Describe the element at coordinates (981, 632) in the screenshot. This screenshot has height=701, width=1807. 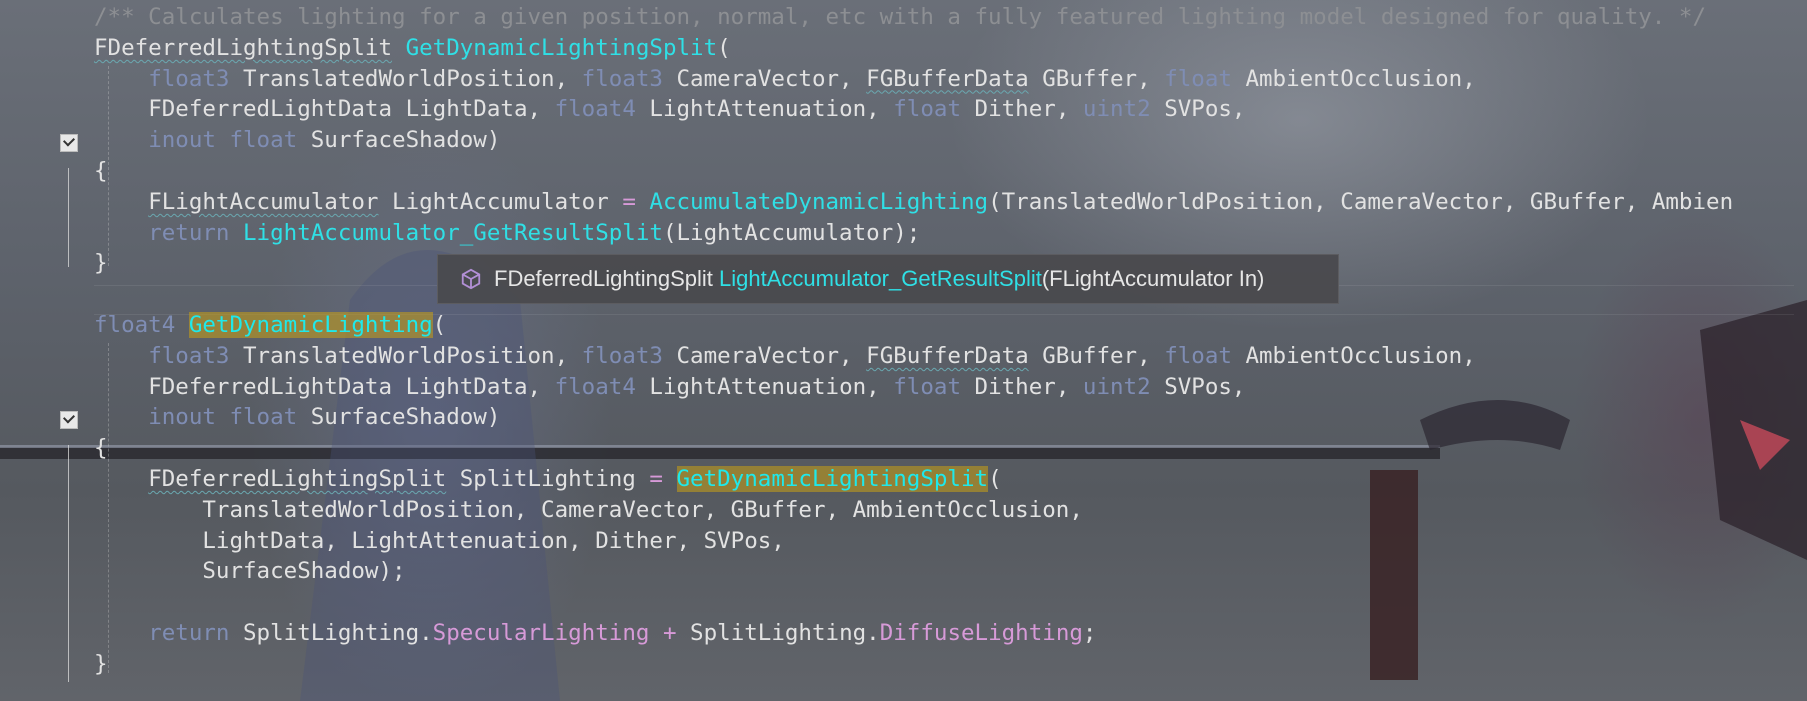
I see `code-token: DiffuseLighting` at that location.